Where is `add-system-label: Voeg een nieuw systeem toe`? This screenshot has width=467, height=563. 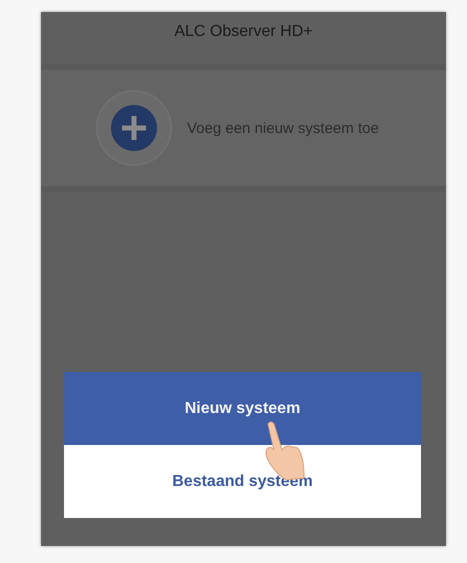 add-system-label: Voeg een nieuw systeem toe is located at coordinates (283, 128).